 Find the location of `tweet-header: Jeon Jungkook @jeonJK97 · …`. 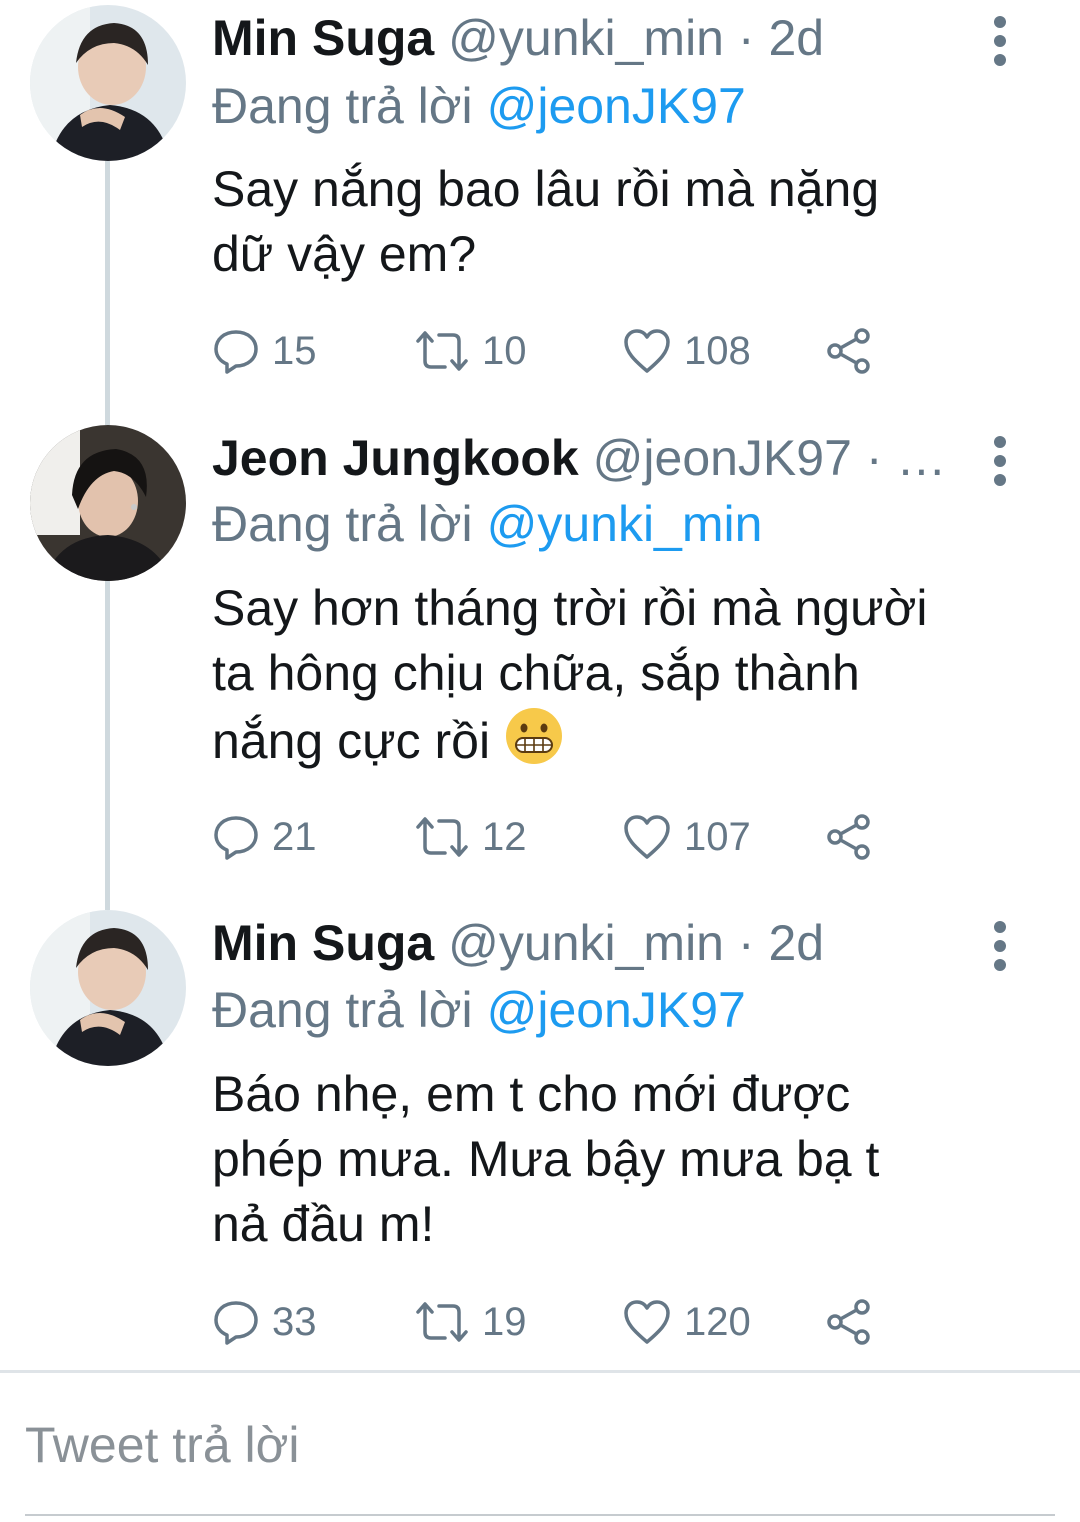

tweet-header: Jeon Jungkook @jeonJK97 · … is located at coordinates (592, 458).